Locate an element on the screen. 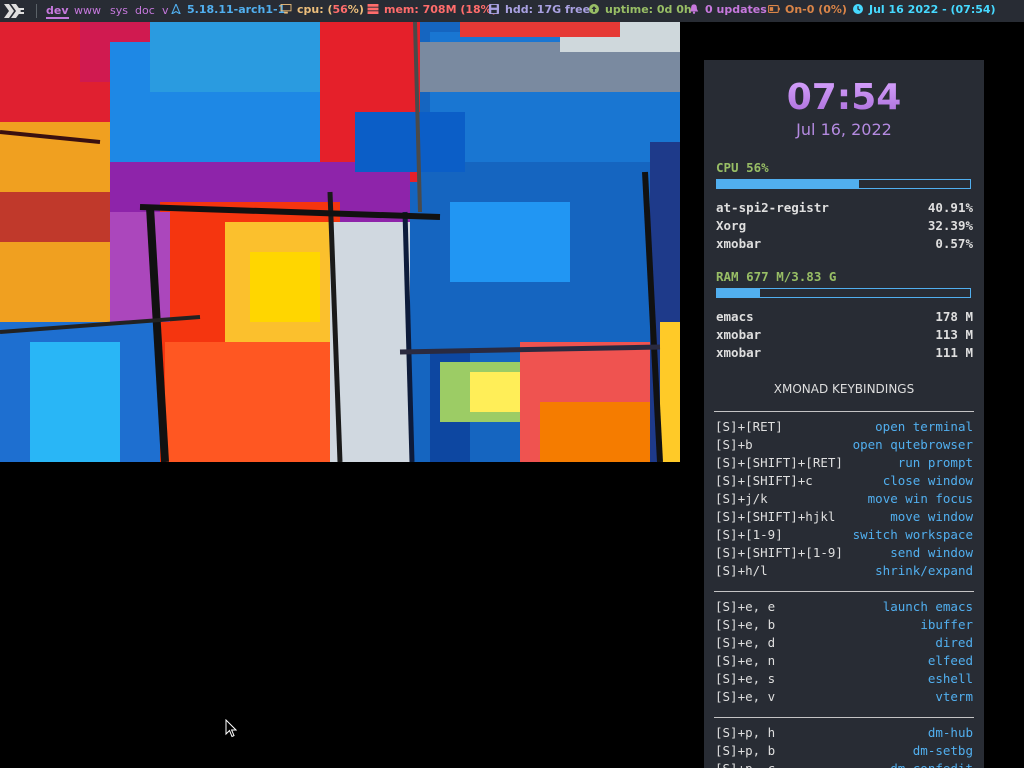  keybinding-key: [S]+b is located at coordinates (734, 444).